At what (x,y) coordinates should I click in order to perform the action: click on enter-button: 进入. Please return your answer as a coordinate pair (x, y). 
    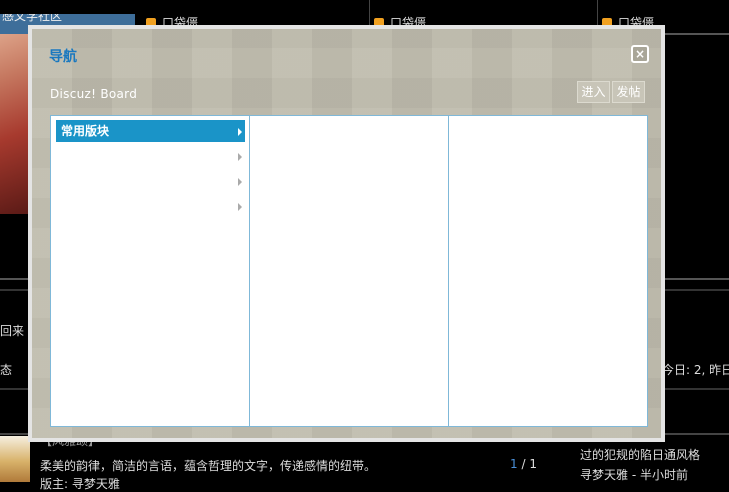
    Looking at the image, I should click on (593, 92).